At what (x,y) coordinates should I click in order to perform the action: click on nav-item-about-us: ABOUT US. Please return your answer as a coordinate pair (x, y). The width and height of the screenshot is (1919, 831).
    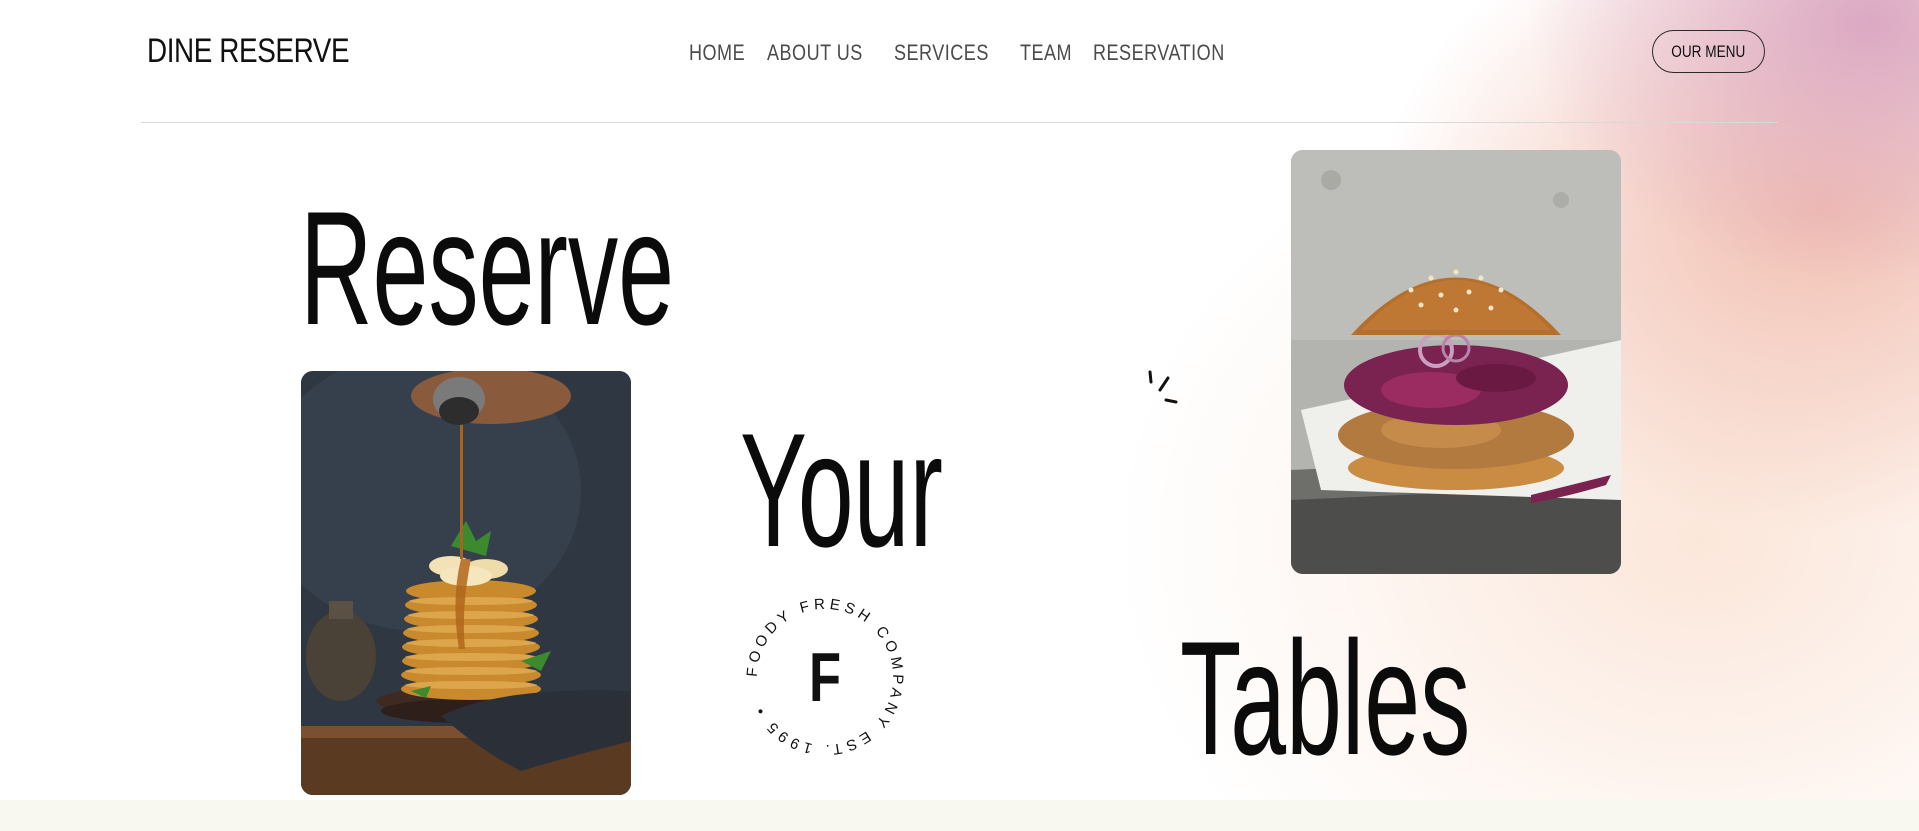
    Looking at the image, I should click on (815, 53).